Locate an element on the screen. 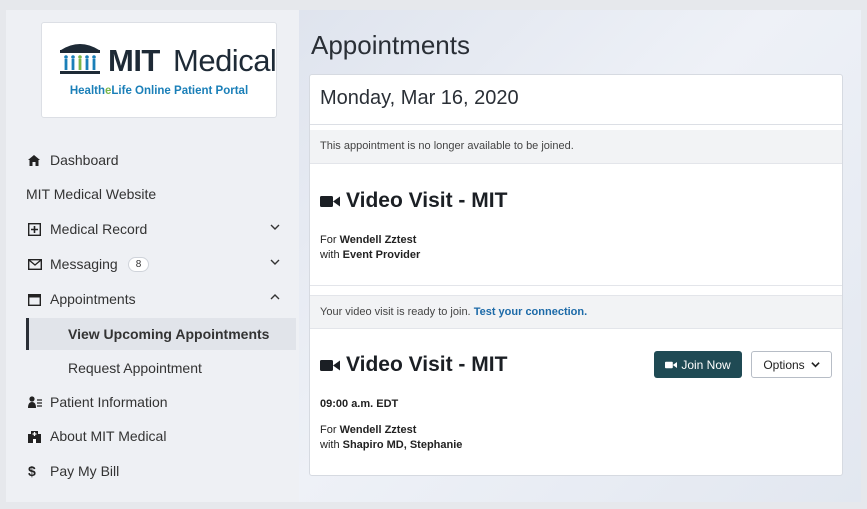  options-dropdown-button: Options is located at coordinates (791, 364).